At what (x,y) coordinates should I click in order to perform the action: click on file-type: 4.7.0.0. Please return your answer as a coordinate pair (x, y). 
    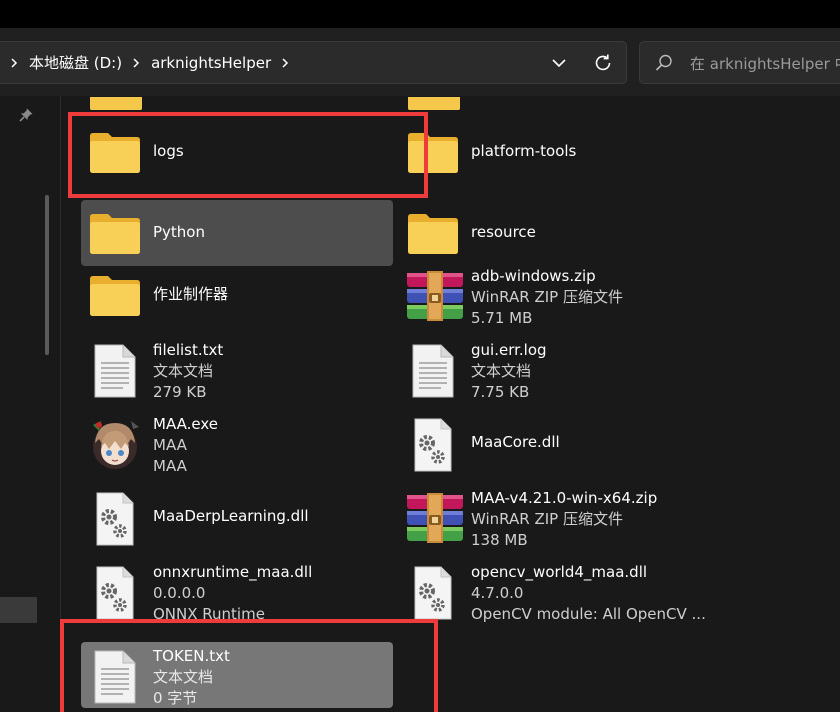
    Looking at the image, I should click on (497, 593).